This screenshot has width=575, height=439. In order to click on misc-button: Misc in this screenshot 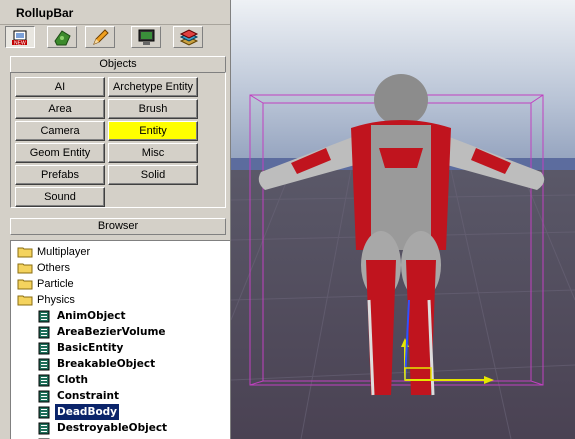, I will do `click(153, 153)`.